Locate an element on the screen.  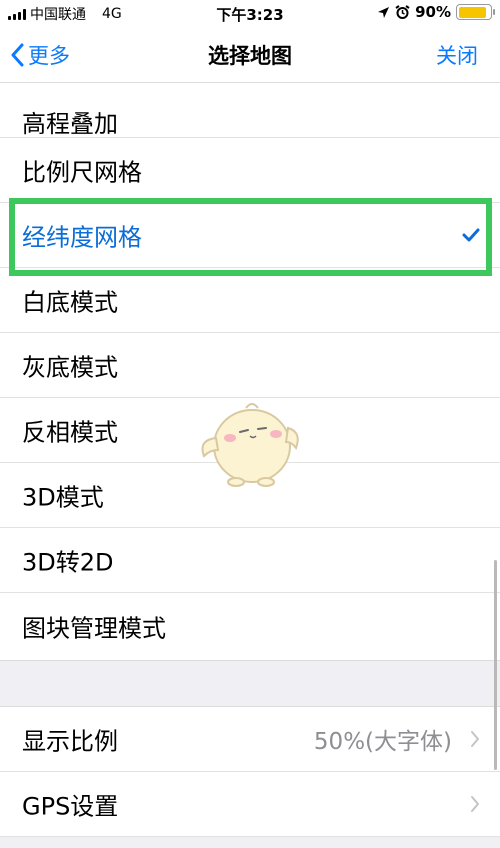
alarm-clock-icon is located at coordinates (402, 11).